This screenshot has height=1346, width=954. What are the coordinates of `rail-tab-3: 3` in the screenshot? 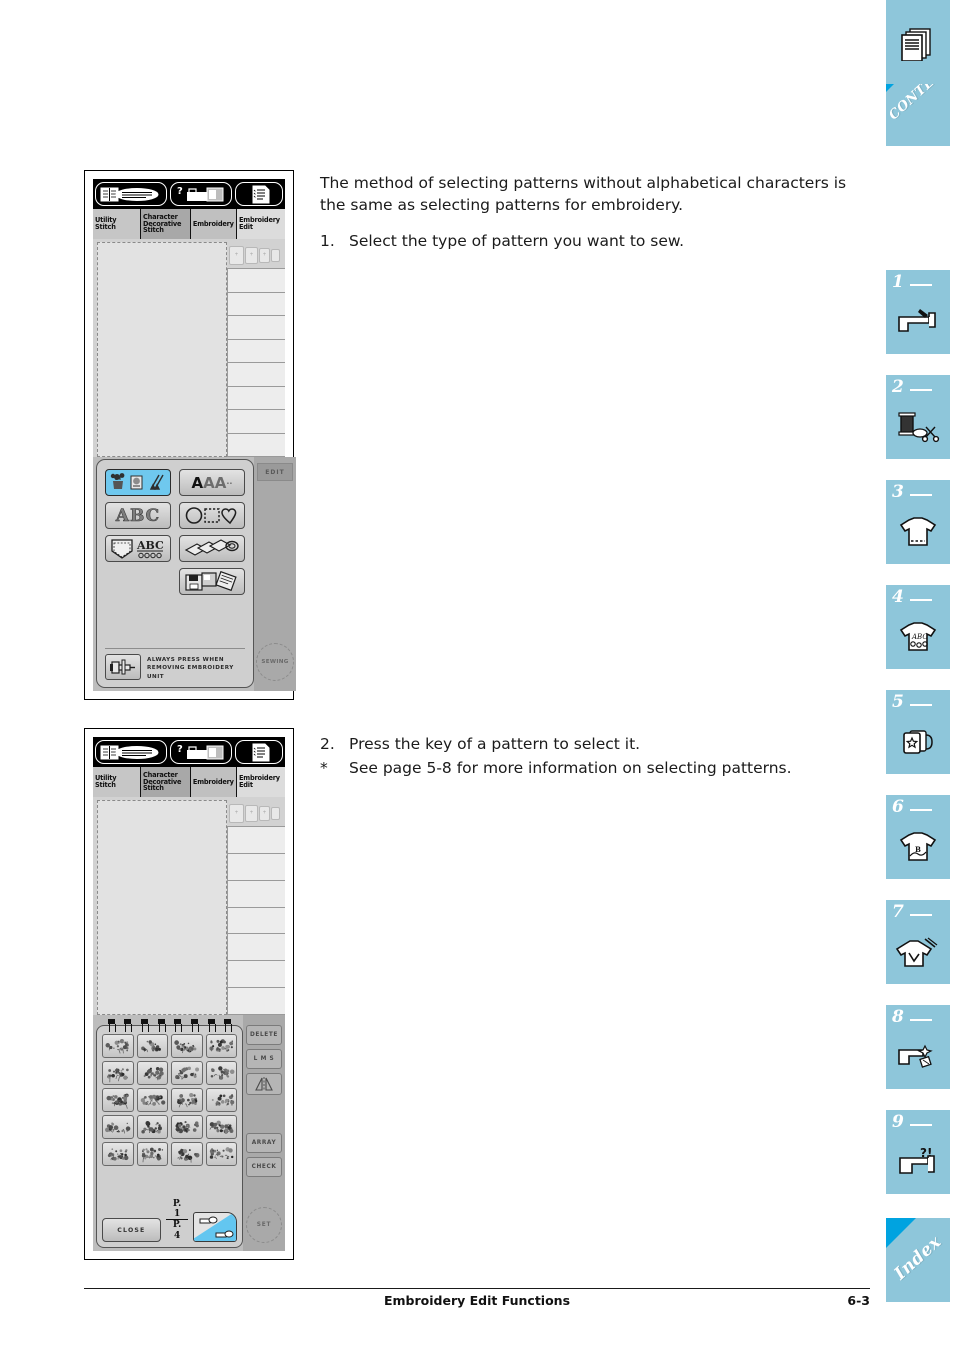 It's located at (918, 522).